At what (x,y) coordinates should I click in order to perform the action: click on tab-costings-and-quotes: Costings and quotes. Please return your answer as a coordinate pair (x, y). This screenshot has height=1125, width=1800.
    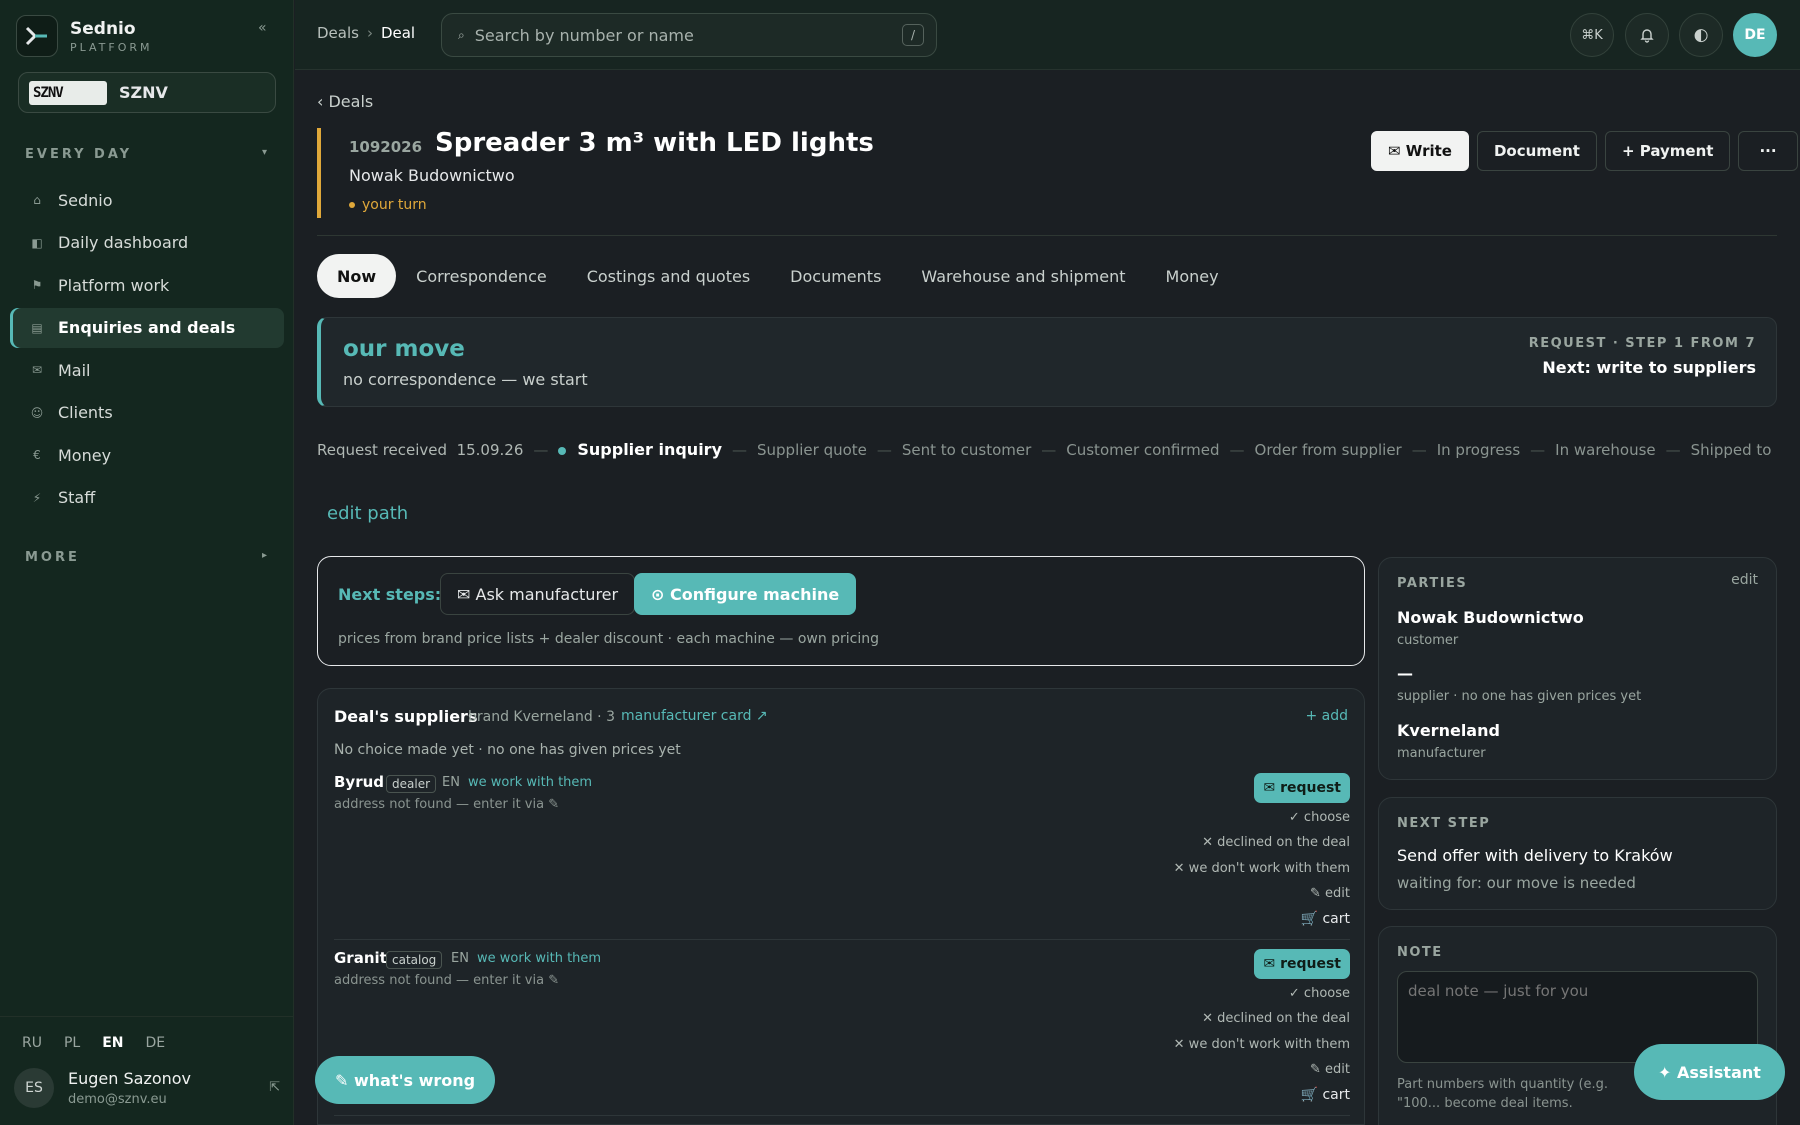
    Looking at the image, I should click on (668, 276).